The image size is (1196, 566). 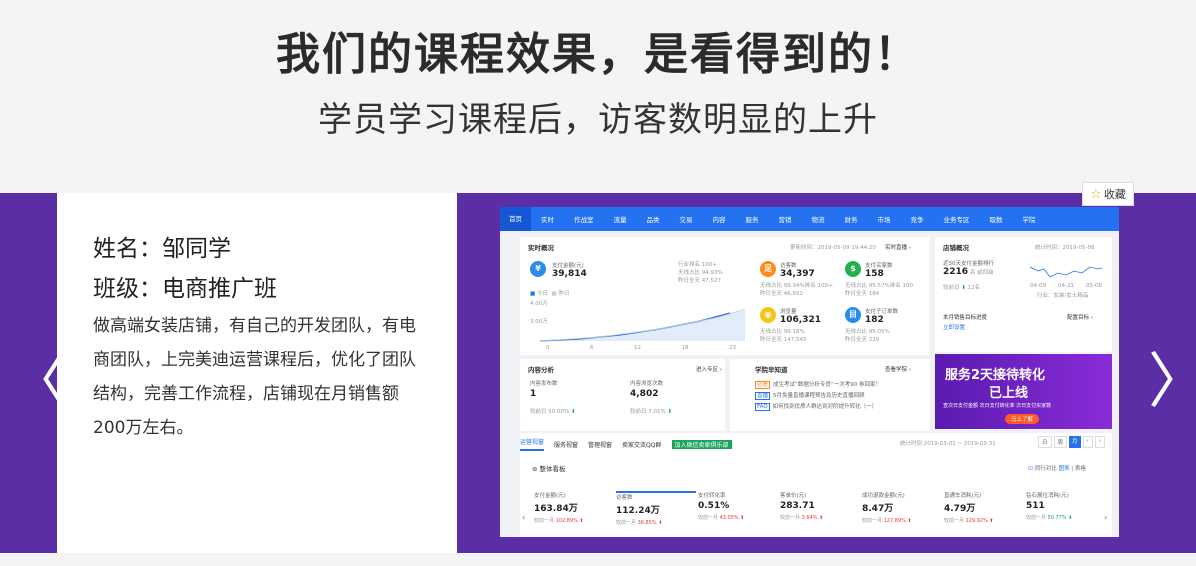 What do you see at coordinates (1029, 219) in the screenshot?
I see `nav-item: 学院` at bounding box center [1029, 219].